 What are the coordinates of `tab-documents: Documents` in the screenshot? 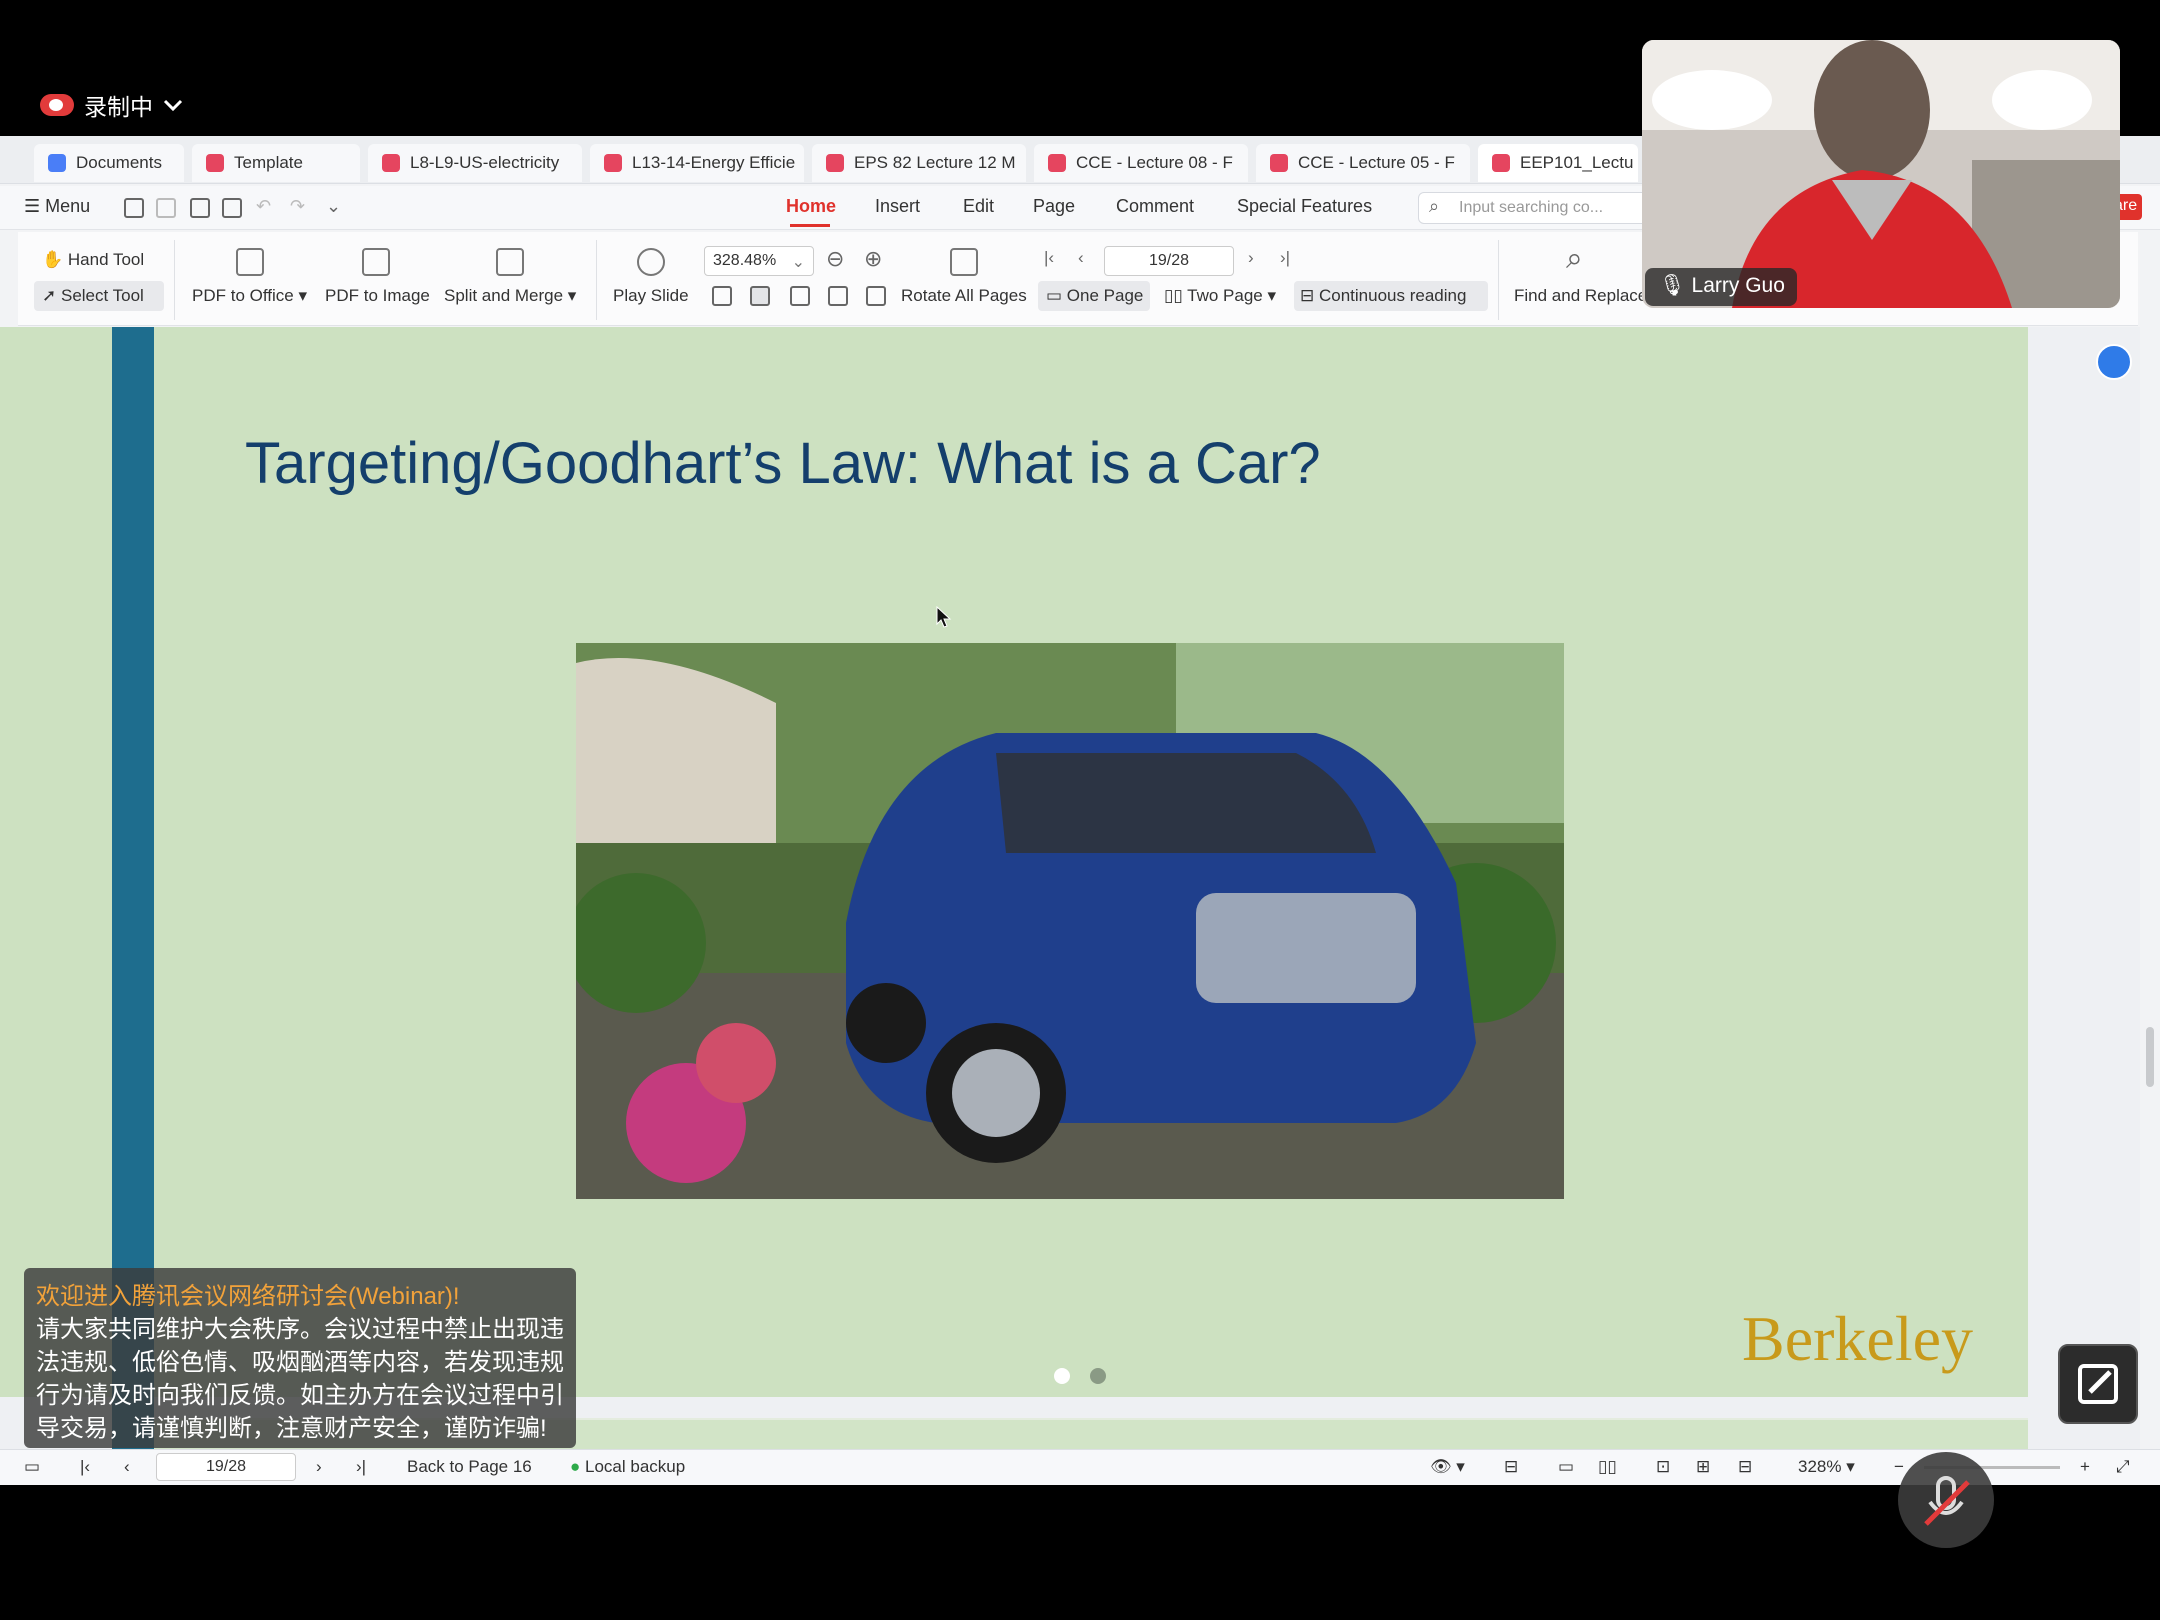 It's located at (109, 163).